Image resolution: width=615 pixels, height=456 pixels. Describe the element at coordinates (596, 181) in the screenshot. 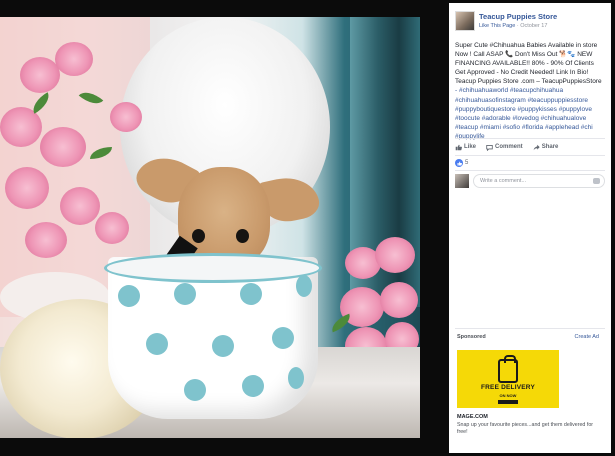

I see `camera-icon` at that location.